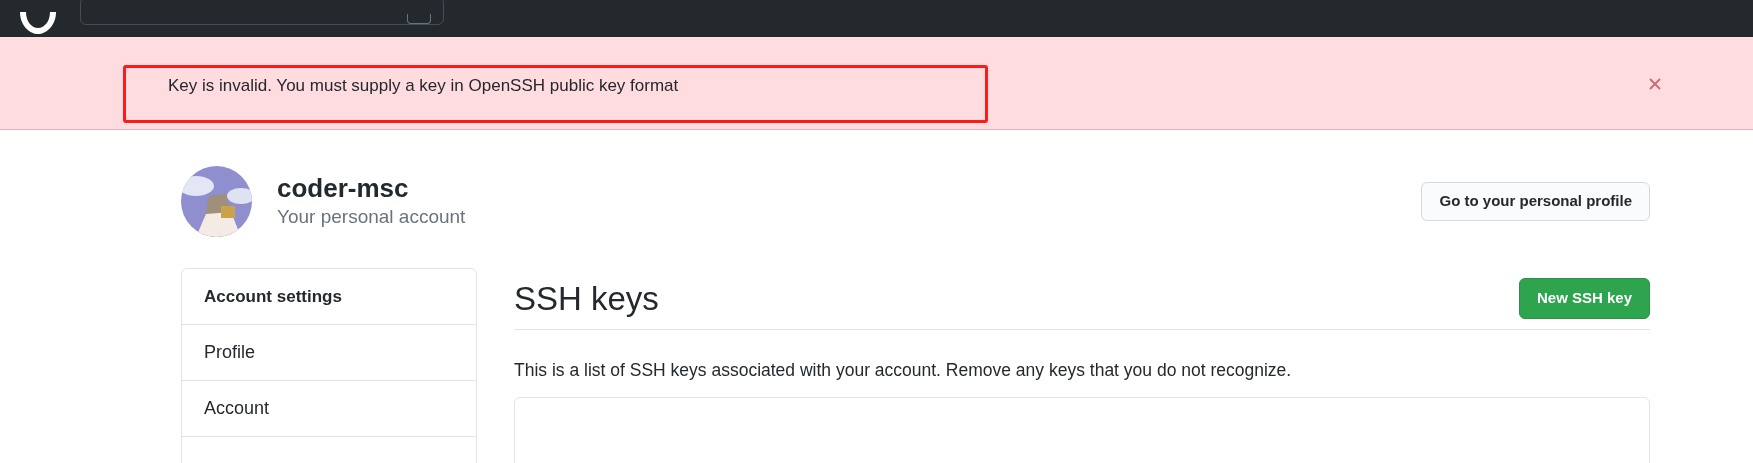 The height and width of the screenshot is (463, 1753). What do you see at coordinates (329, 353) in the screenshot?
I see `sidebar-item: Profile` at bounding box center [329, 353].